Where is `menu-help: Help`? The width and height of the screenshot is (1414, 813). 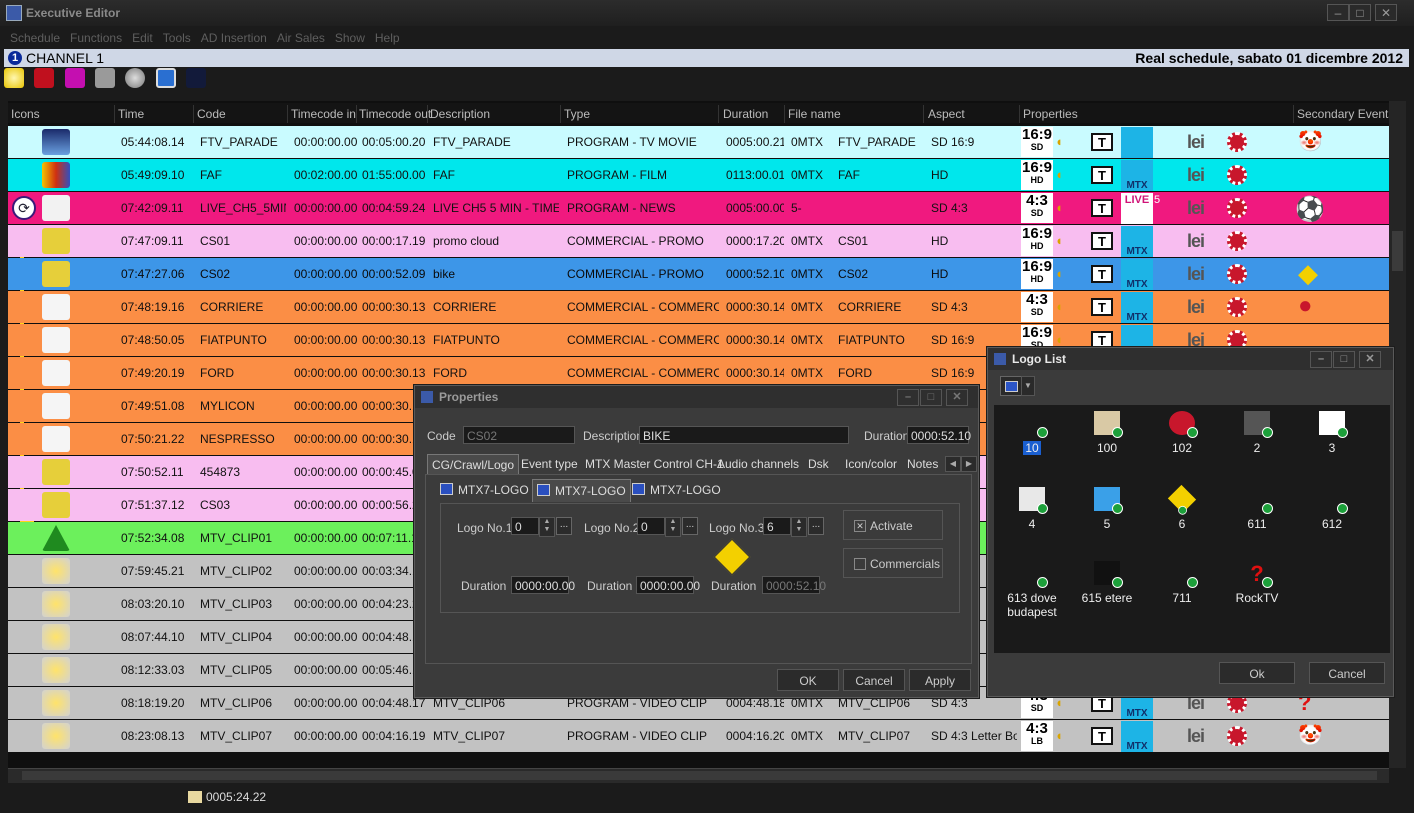
menu-help: Help is located at coordinates (387, 38).